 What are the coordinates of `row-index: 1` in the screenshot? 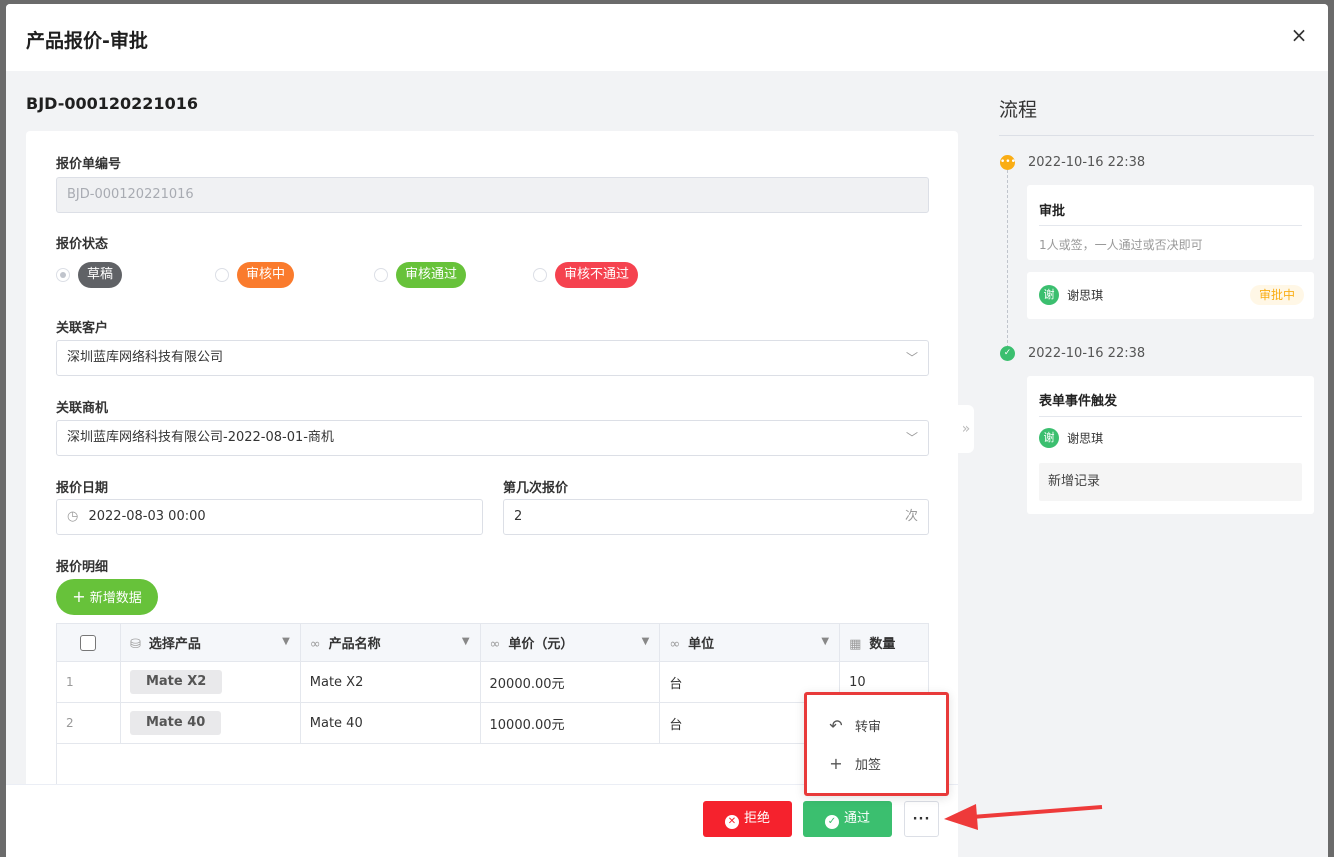 It's located at (88, 682).